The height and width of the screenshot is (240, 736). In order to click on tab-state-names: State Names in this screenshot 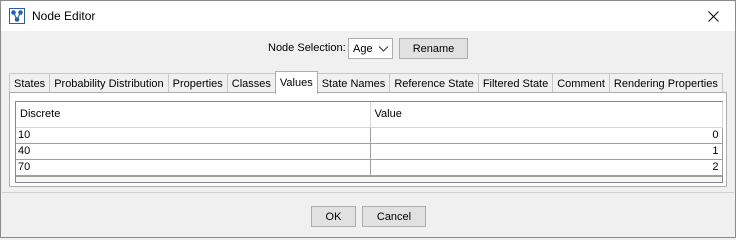, I will do `click(353, 83)`.